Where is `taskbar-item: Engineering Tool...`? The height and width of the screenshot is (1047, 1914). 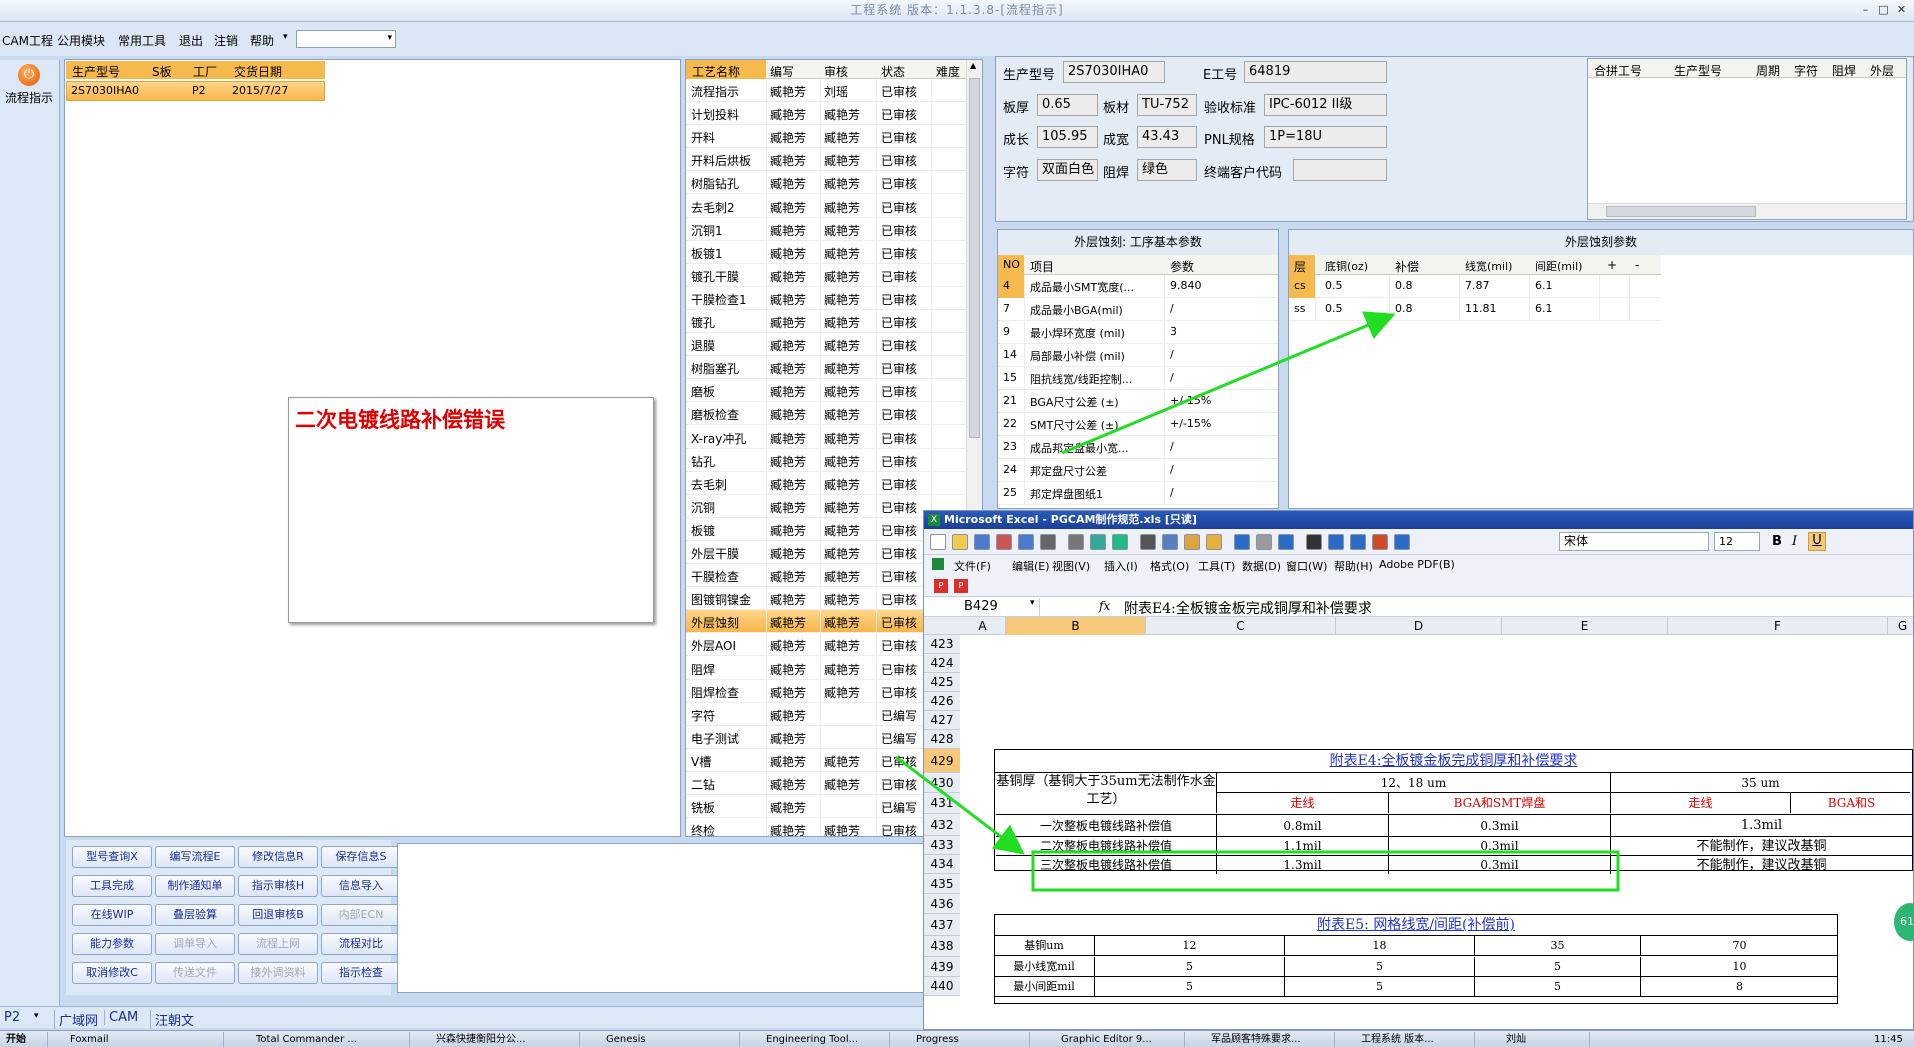
taskbar-item: Engineering Tool... is located at coordinates (825, 1039).